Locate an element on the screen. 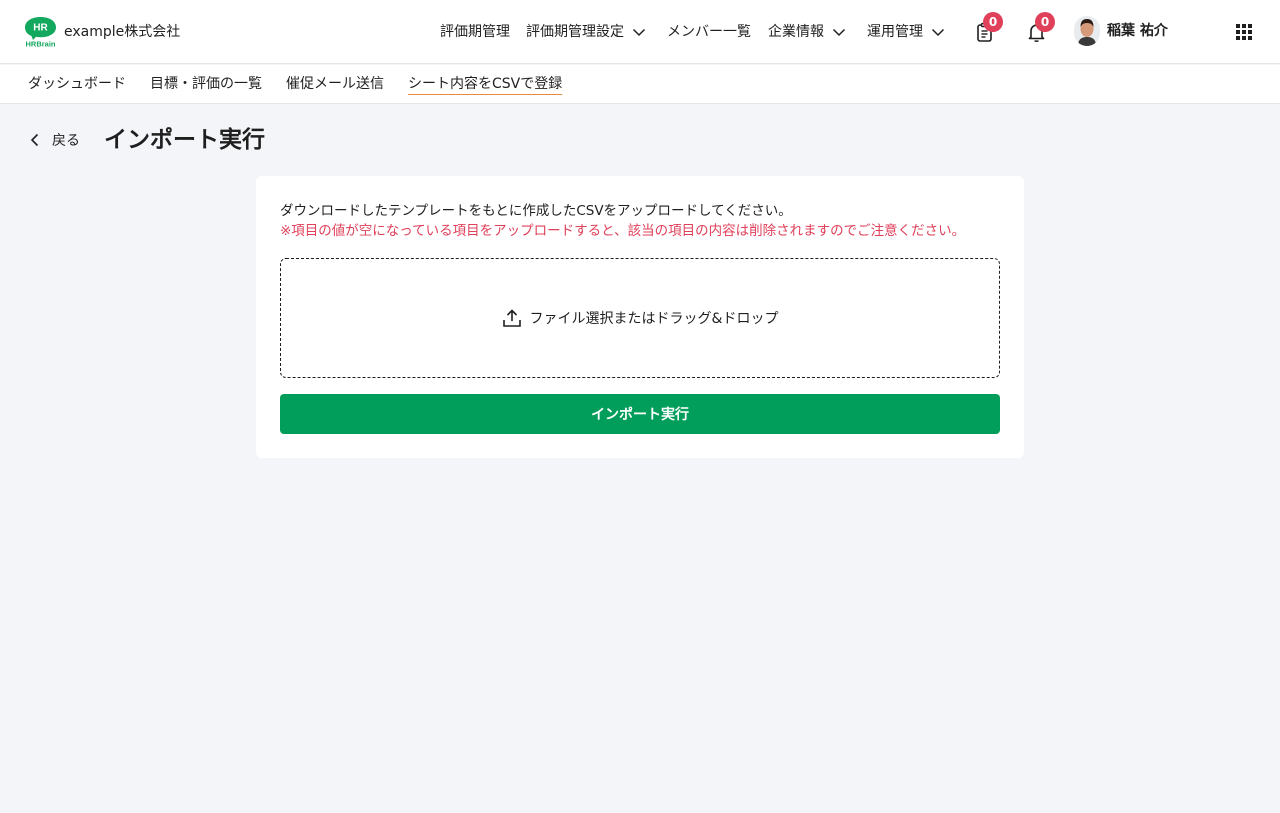  tasks-button: 0 is located at coordinates (988, 28).